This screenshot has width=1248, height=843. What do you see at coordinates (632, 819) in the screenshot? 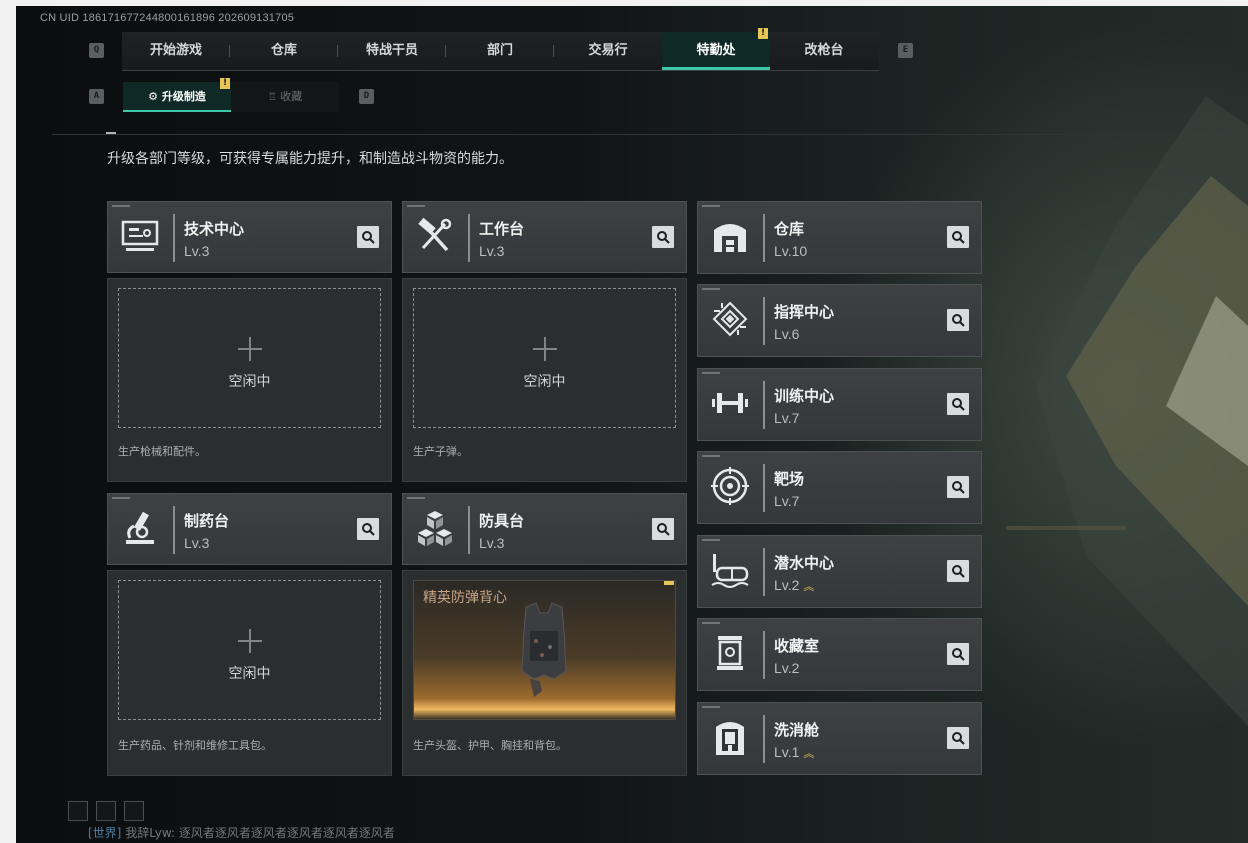
I see `bottom-bar: [世界] 我辞Lyw: 逐风者逐风者逐风者逐风者逐风者逐风者` at bounding box center [632, 819].